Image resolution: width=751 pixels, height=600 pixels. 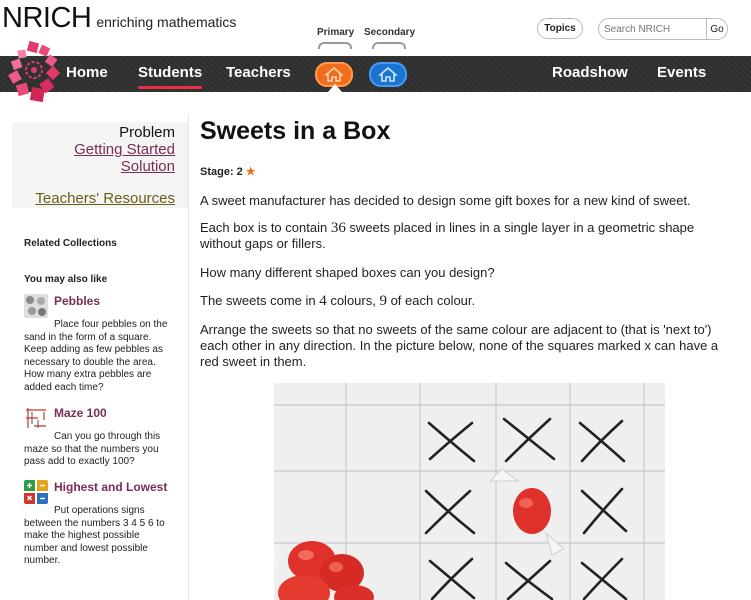 What do you see at coordinates (260, 300) in the screenshot?
I see `text-fragment: The sweets come in` at bounding box center [260, 300].